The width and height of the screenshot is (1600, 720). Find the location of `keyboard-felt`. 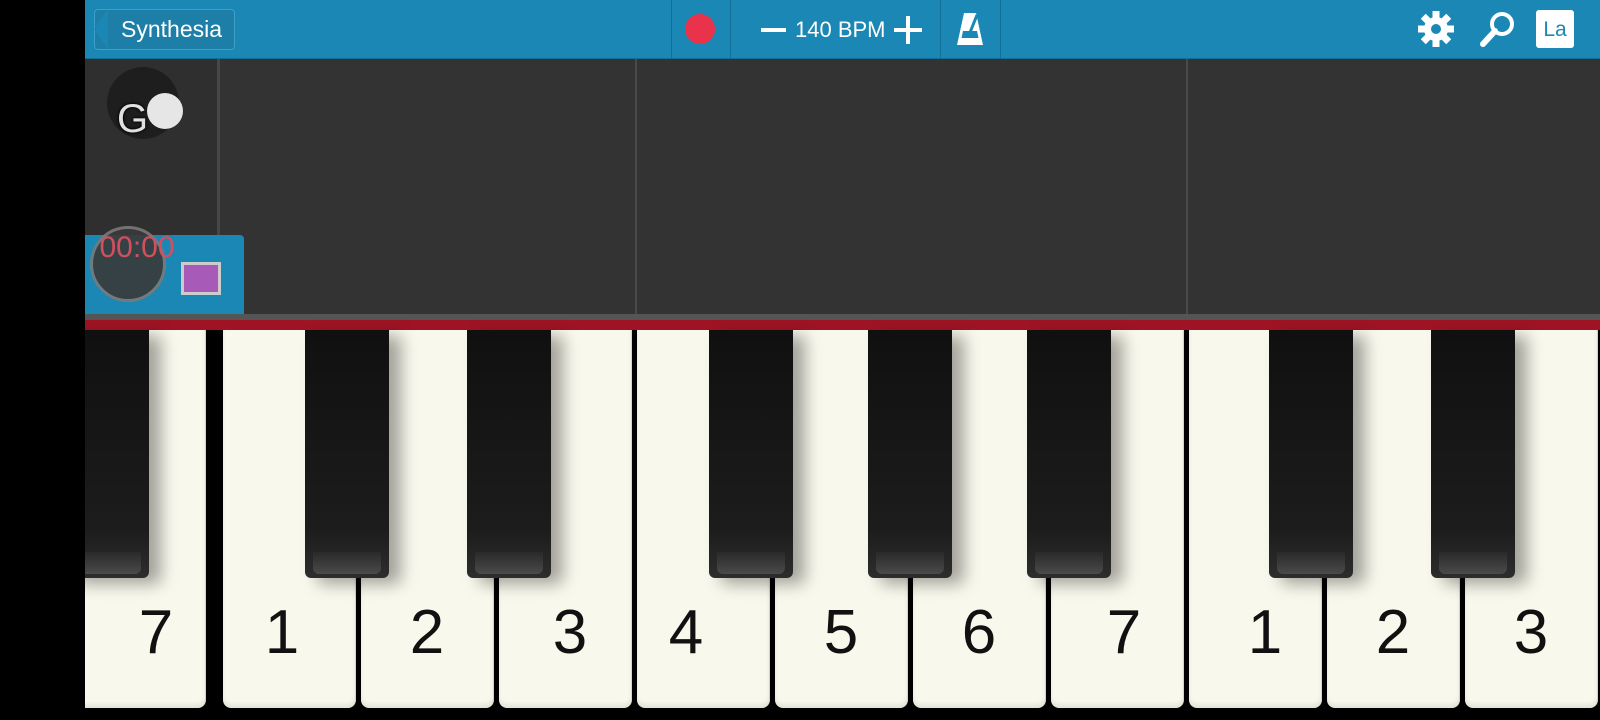

keyboard-felt is located at coordinates (842, 325).